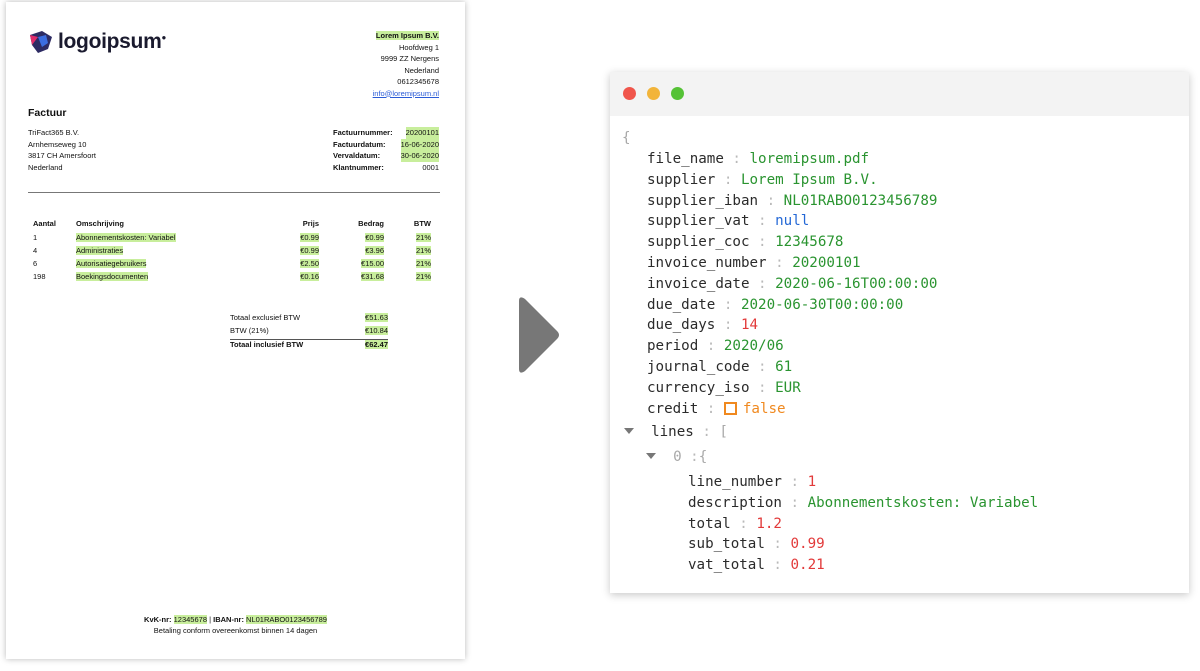 The width and height of the screenshot is (1200, 671). I want to click on supplier-phone: 0612345678, so click(418, 81).